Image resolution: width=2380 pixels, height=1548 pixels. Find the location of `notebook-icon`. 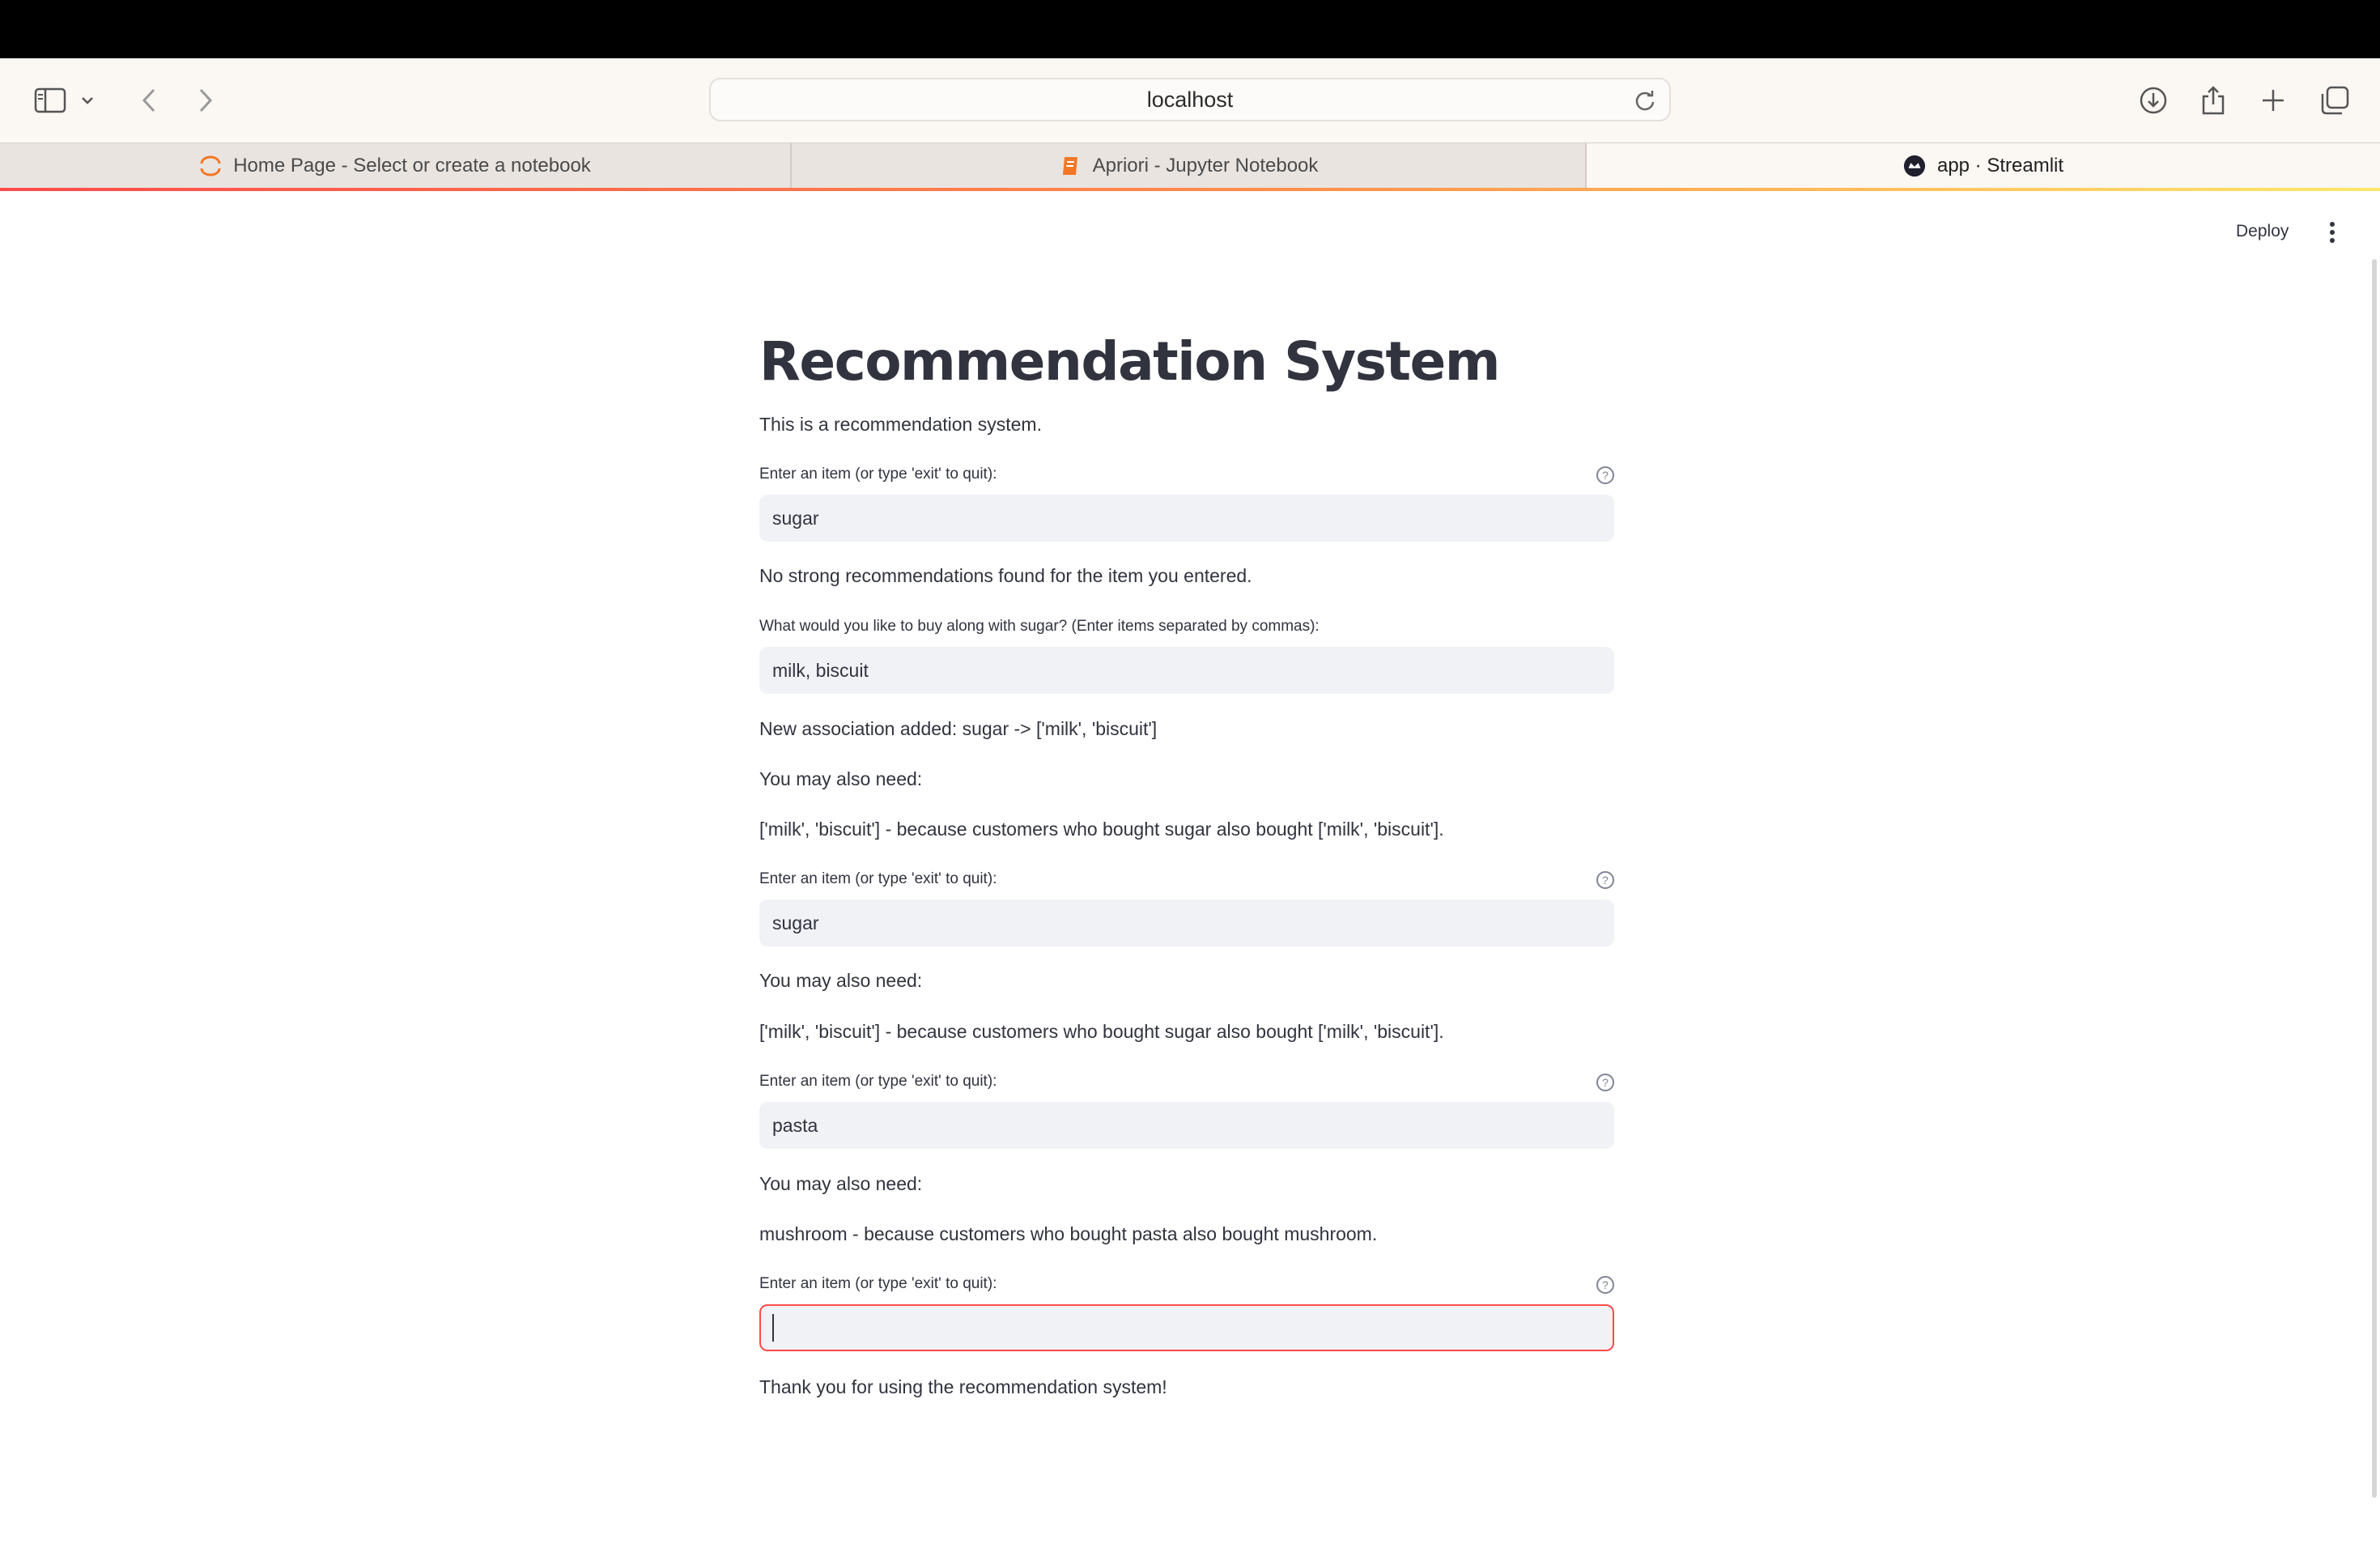

notebook-icon is located at coordinates (1070, 166).